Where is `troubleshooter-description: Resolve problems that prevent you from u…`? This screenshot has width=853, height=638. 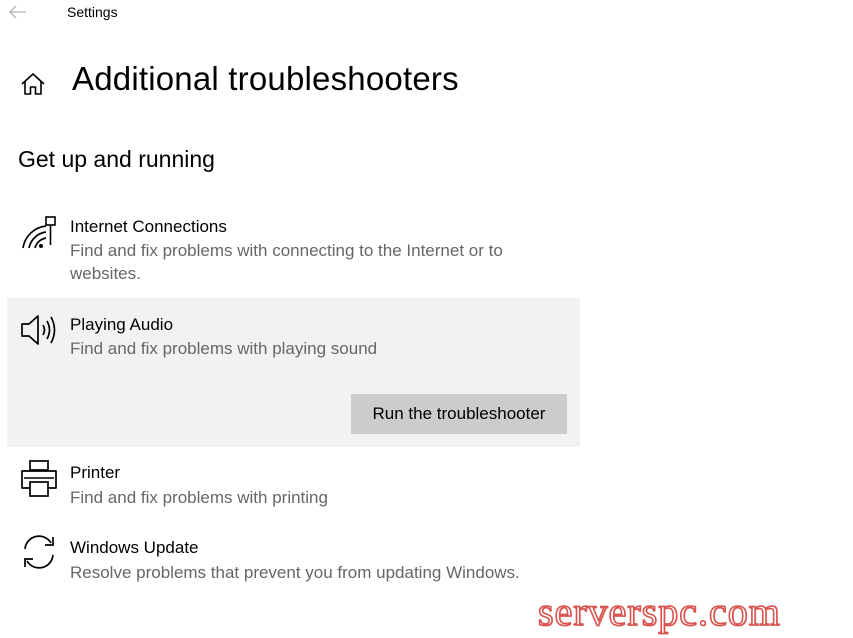 troubleshooter-description: Resolve problems that prevent you from u… is located at coordinates (295, 572).